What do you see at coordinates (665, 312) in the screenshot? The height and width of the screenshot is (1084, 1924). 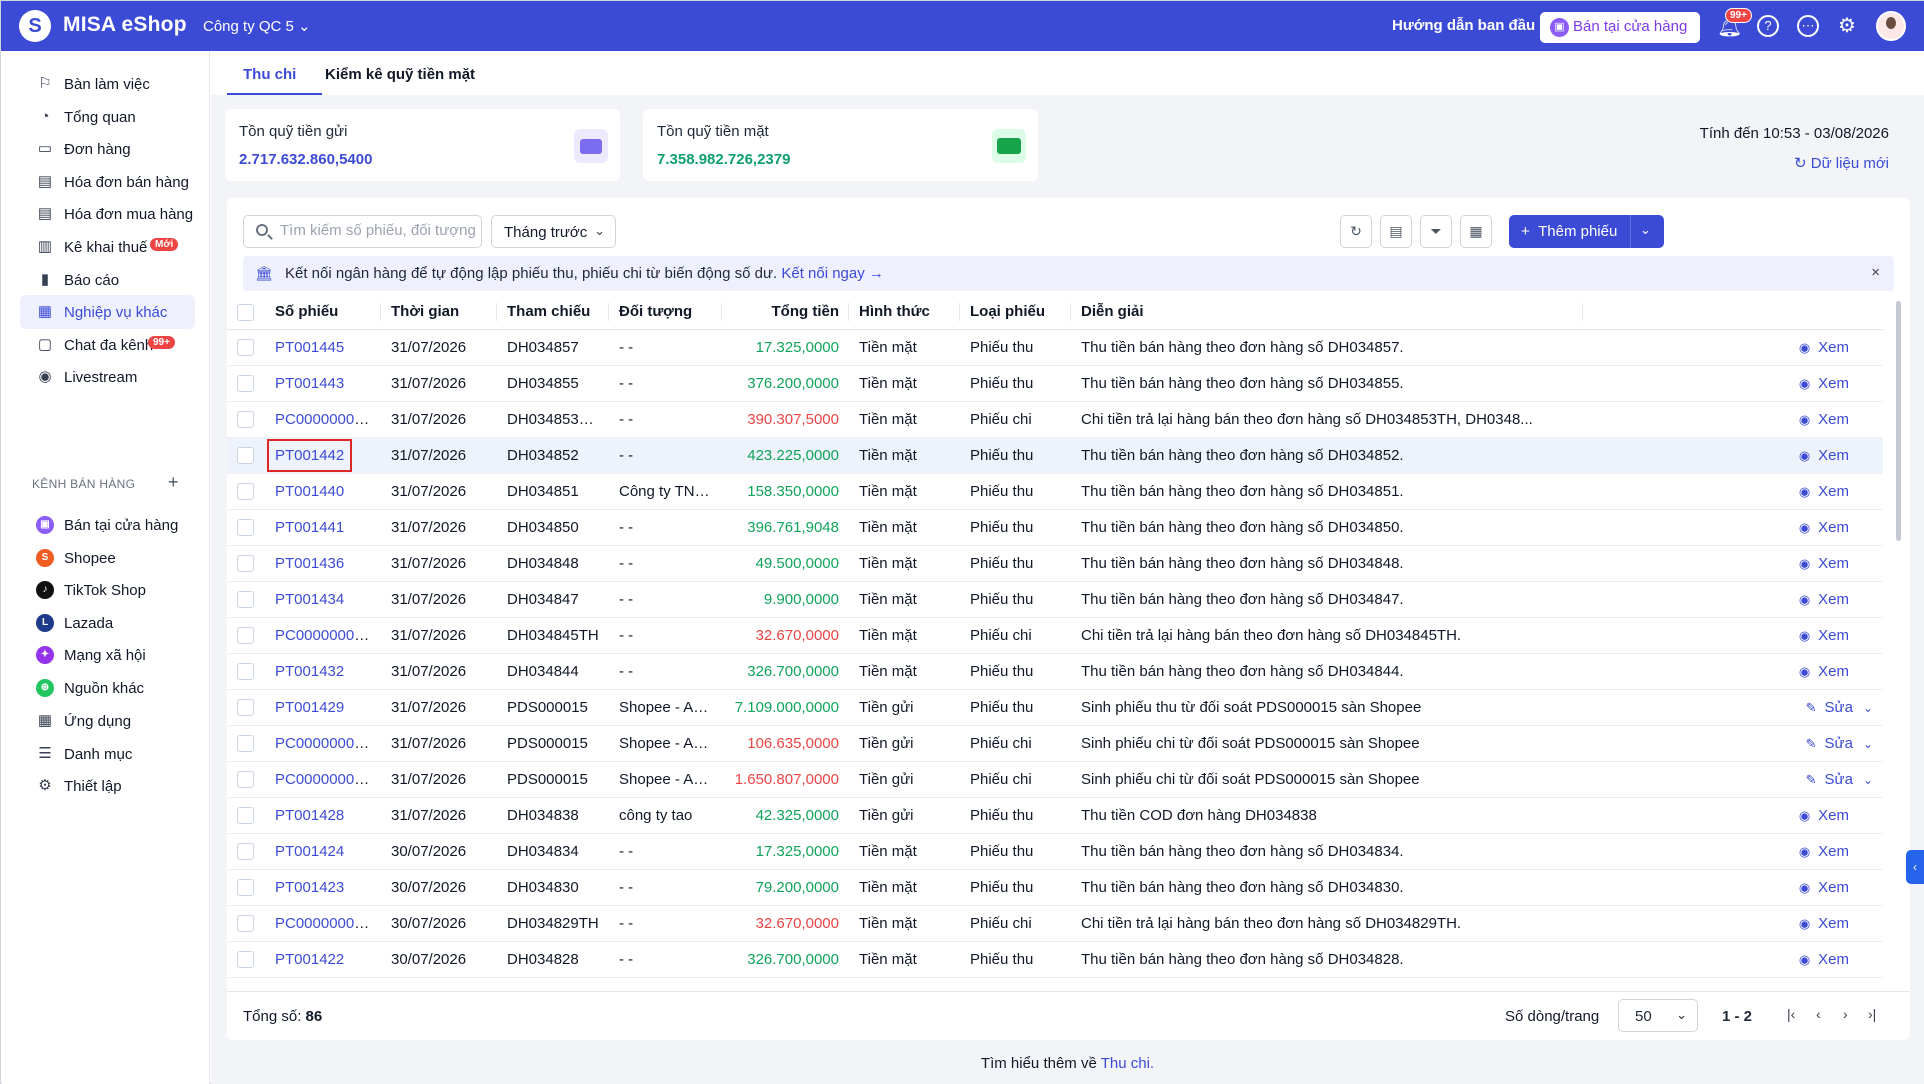 I see `col-header-party: Đối tượng` at bounding box center [665, 312].